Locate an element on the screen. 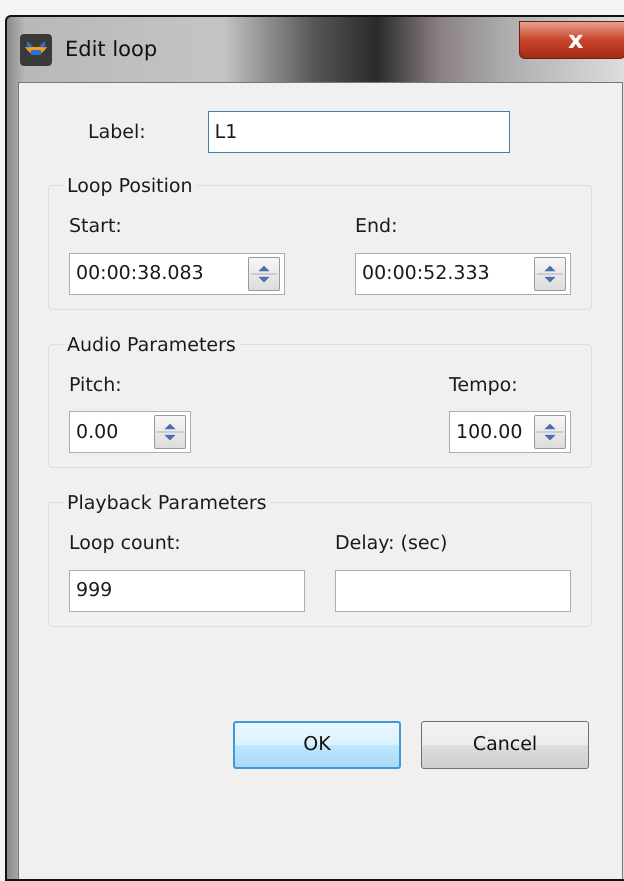  window-title: Edit loop is located at coordinates (111, 49).